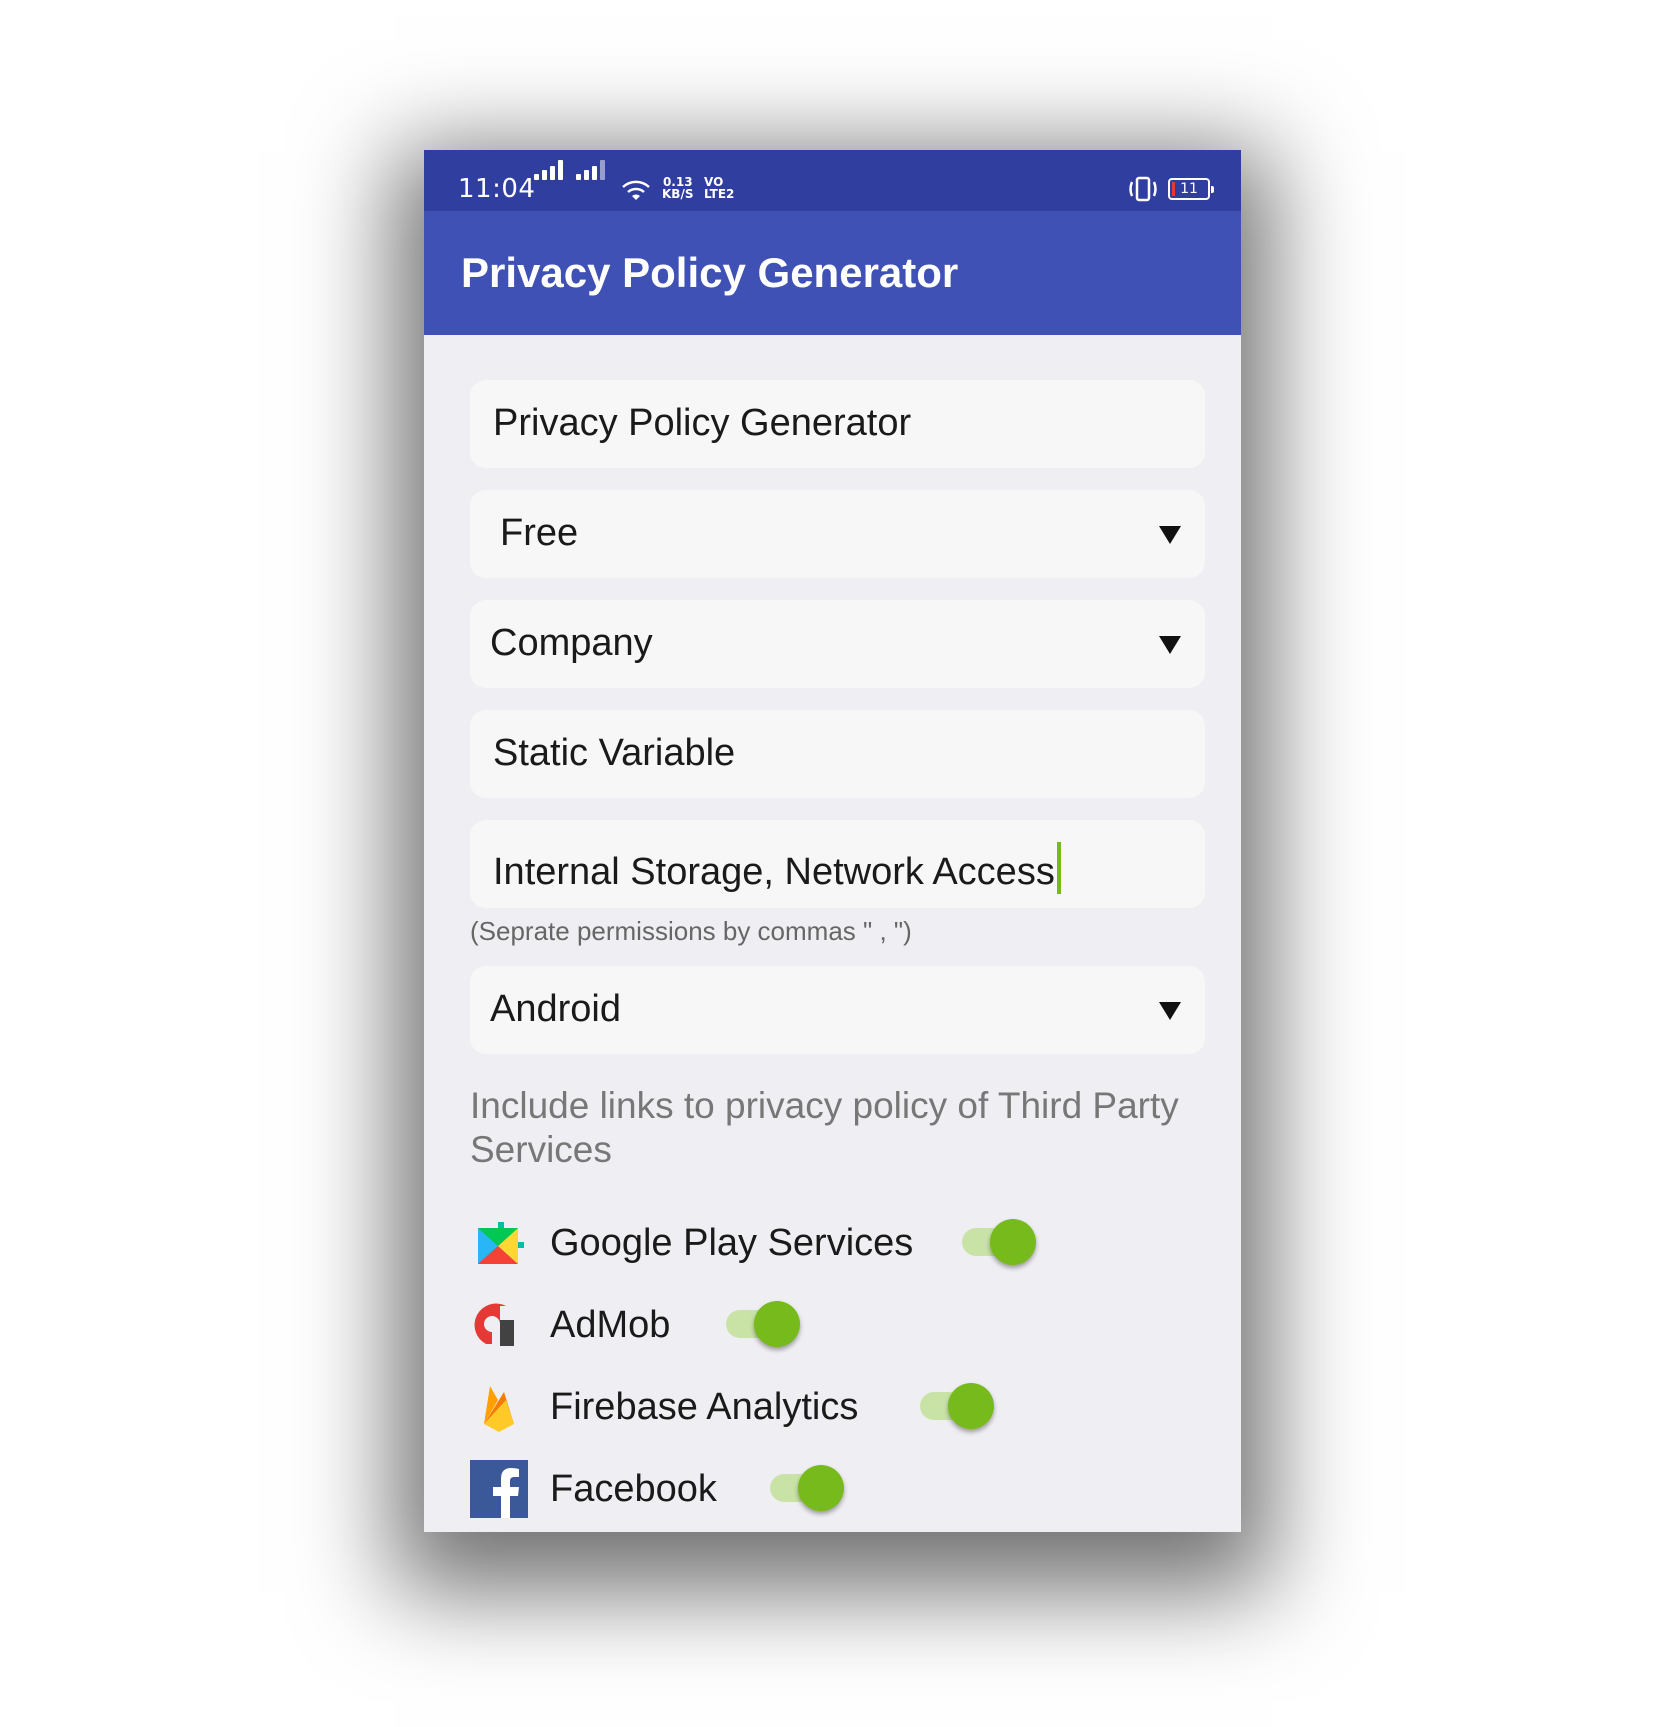  I want to click on facebook-toggle, so click(808, 1488).